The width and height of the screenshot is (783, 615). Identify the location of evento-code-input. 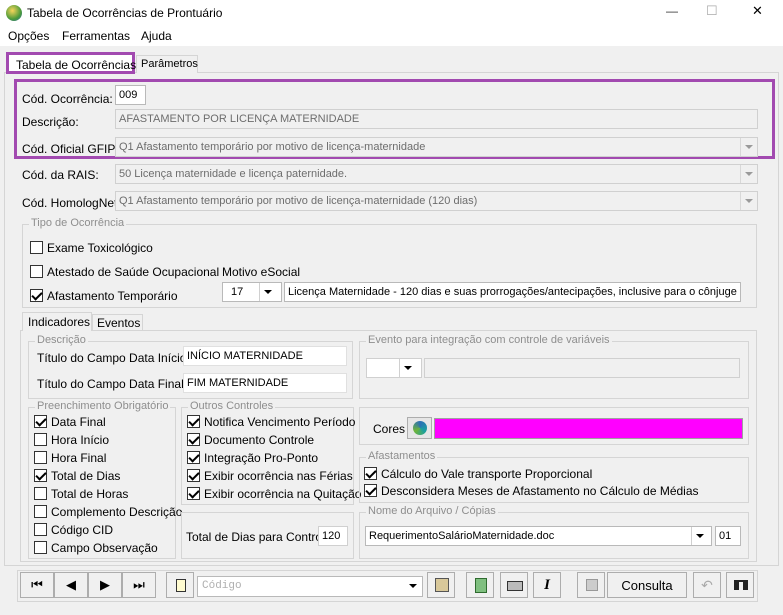
(394, 368).